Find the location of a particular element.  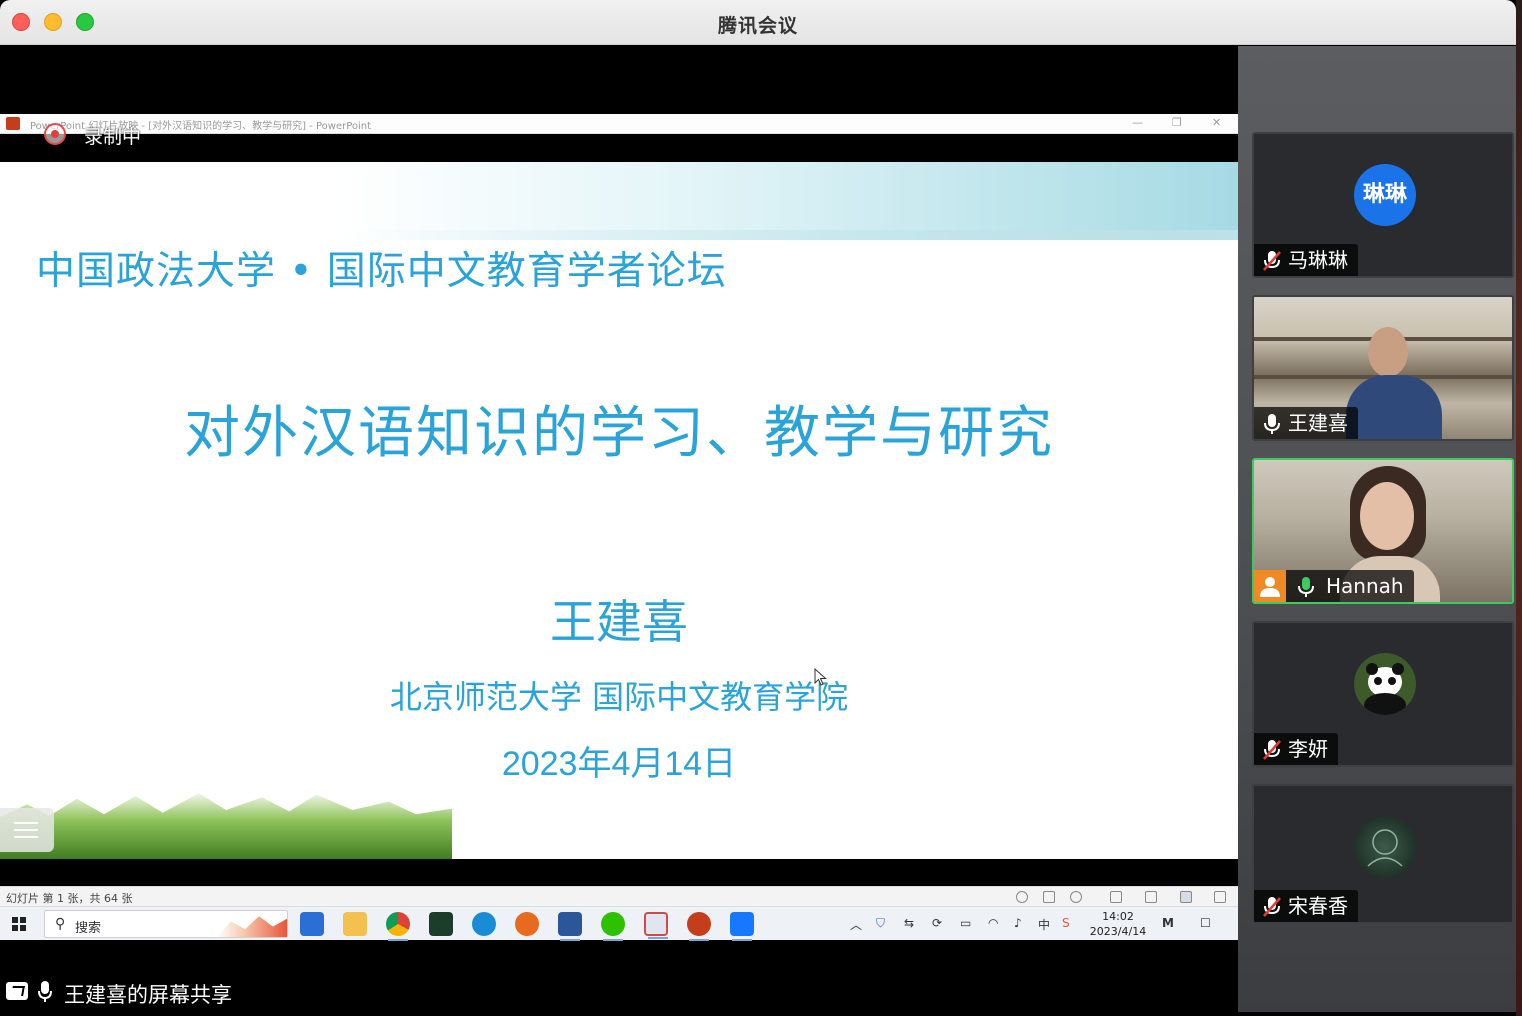

mic-active-icon is located at coordinates (1306, 587).